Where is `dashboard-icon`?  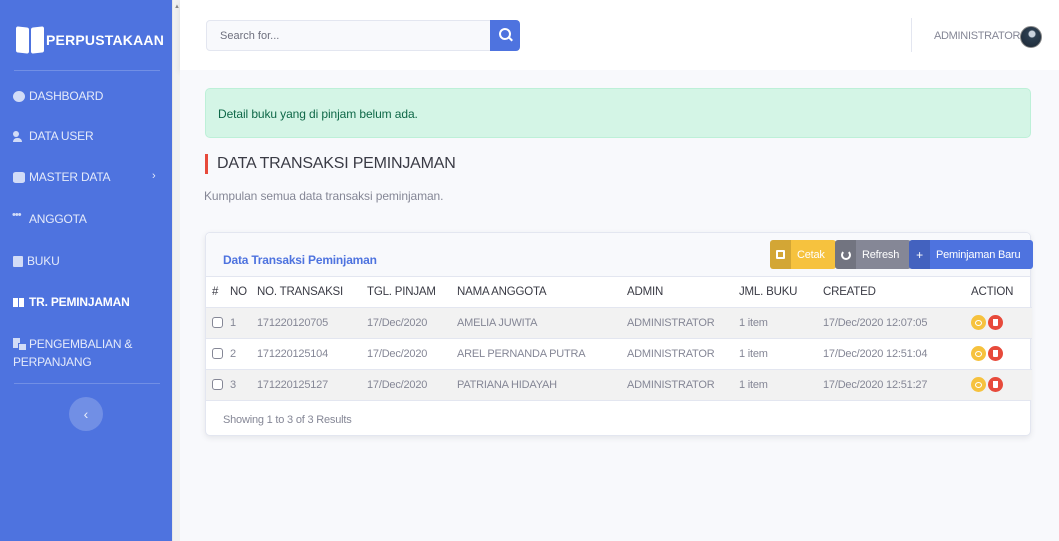
dashboard-icon is located at coordinates (19, 96).